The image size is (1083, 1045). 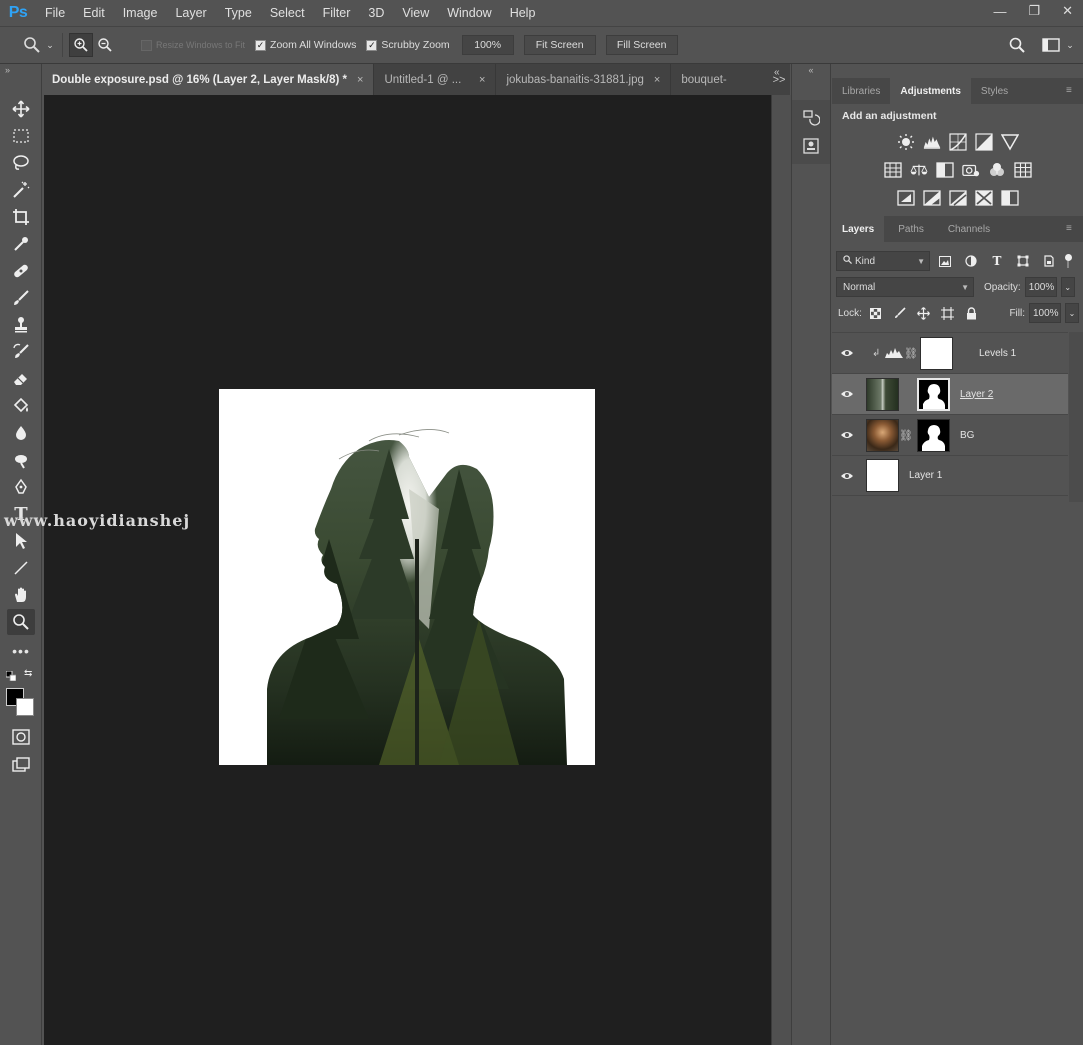 What do you see at coordinates (55, 13) in the screenshot?
I see `menu-file: File` at bounding box center [55, 13].